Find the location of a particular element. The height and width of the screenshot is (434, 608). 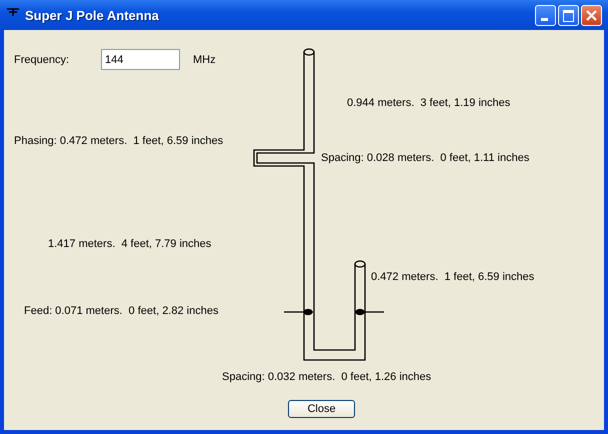

minimize-button is located at coordinates (545, 15).